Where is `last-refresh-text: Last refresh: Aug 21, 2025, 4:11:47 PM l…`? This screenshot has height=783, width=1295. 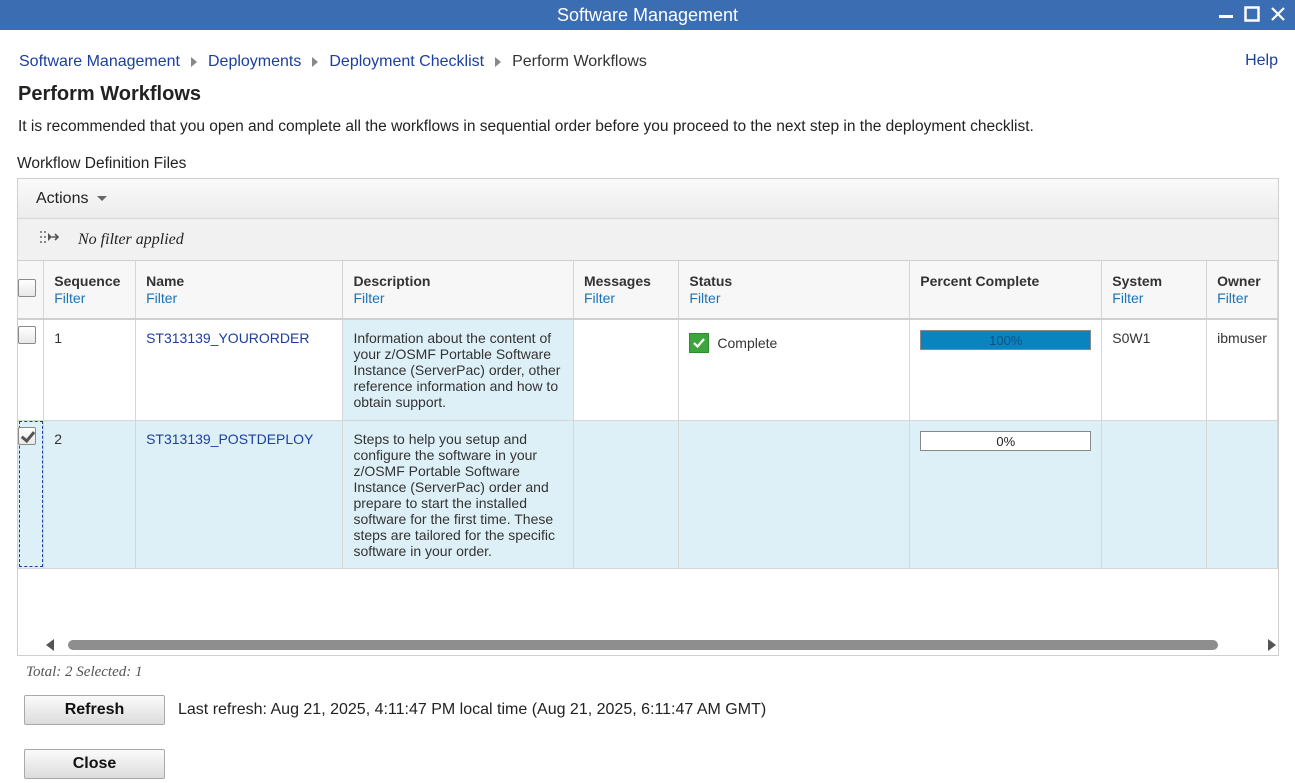 last-refresh-text: Last refresh: Aug 21, 2025, 4:11:47 PM l… is located at coordinates (472, 709).